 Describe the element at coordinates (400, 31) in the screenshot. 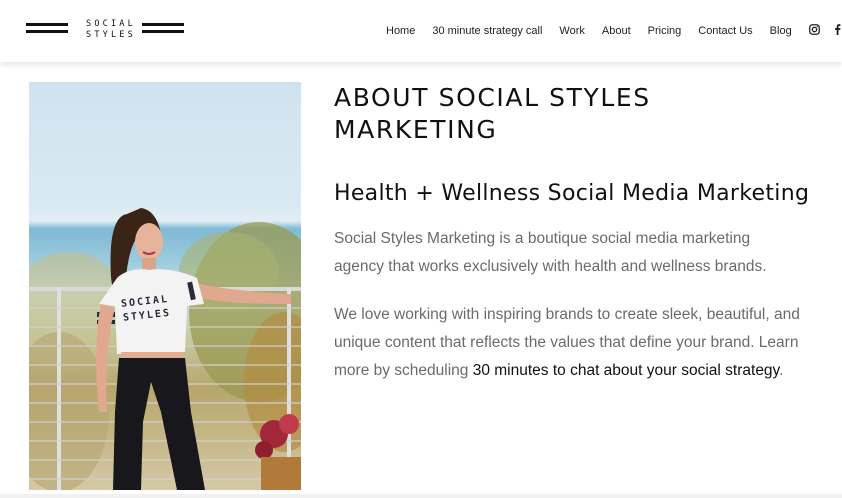

I see `nav-home: Home` at that location.